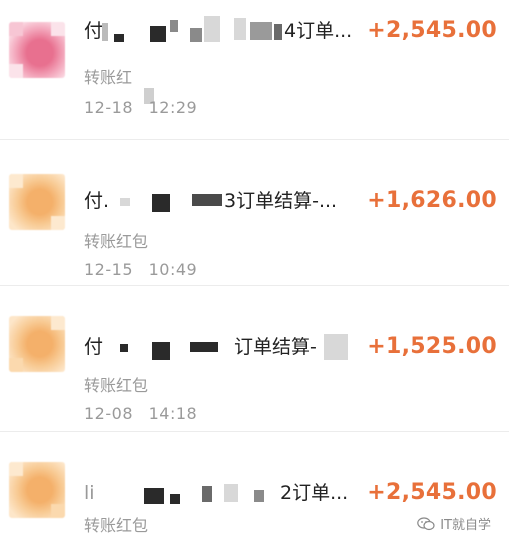 The image size is (509, 543). What do you see at coordinates (432, 346) in the screenshot?
I see `amount: +1,525.00` at bounding box center [432, 346].